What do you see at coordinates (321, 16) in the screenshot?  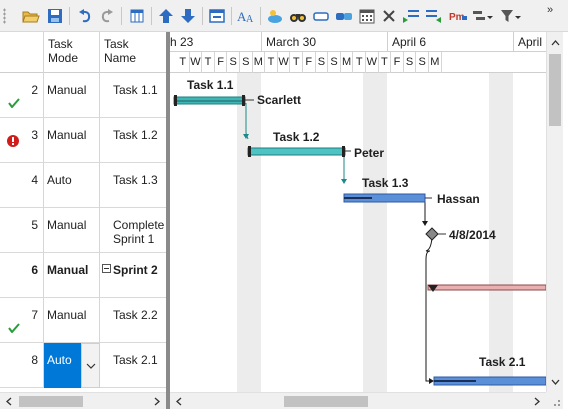 I see `rectangle-icon` at bounding box center [321, 16].